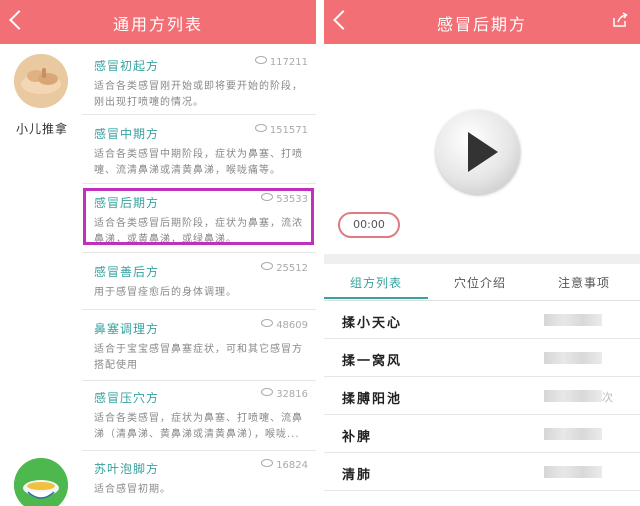 This screenshot has width=640, height=506. What do you see at coordinates (41, 129) in the screenshot?
I see `avatar-caption: 小儿推拿` at bounding box center [41, 129].